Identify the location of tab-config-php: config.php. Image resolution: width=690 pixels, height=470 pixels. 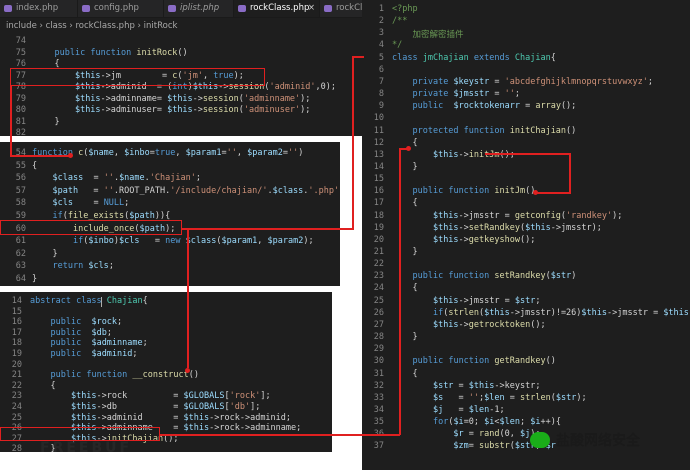
(121, 8).